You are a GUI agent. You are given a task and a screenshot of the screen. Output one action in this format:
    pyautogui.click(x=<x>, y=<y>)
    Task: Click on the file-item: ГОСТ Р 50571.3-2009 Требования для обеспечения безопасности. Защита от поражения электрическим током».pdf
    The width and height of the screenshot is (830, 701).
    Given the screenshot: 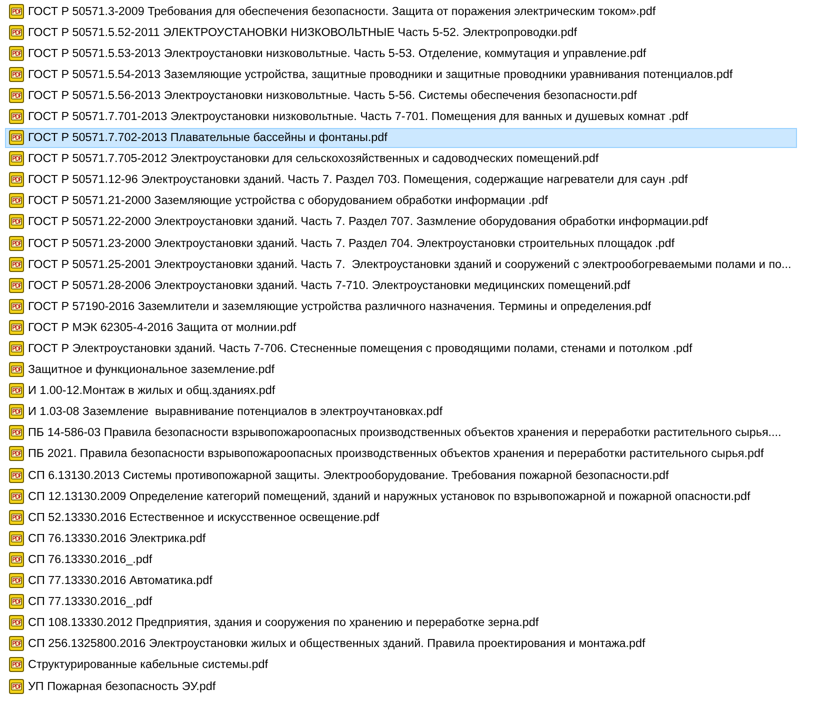 What is the action you would take?
    pyautogui.click(x=401, y=11)
    